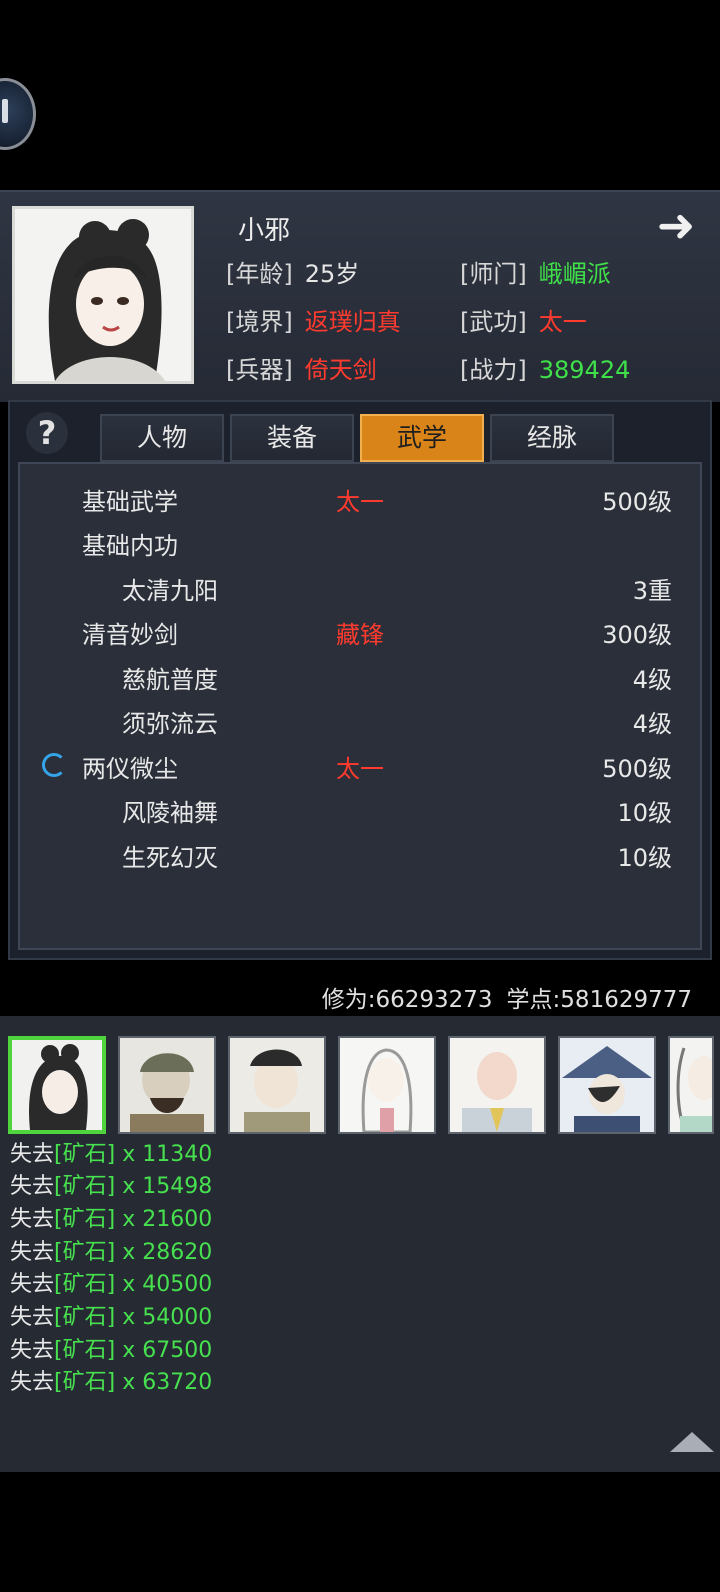 The height and width of the screenshot is (1592, 720). I want to click on skill-row: 清音妙剑 藏锋 300级, so click(362, 629).